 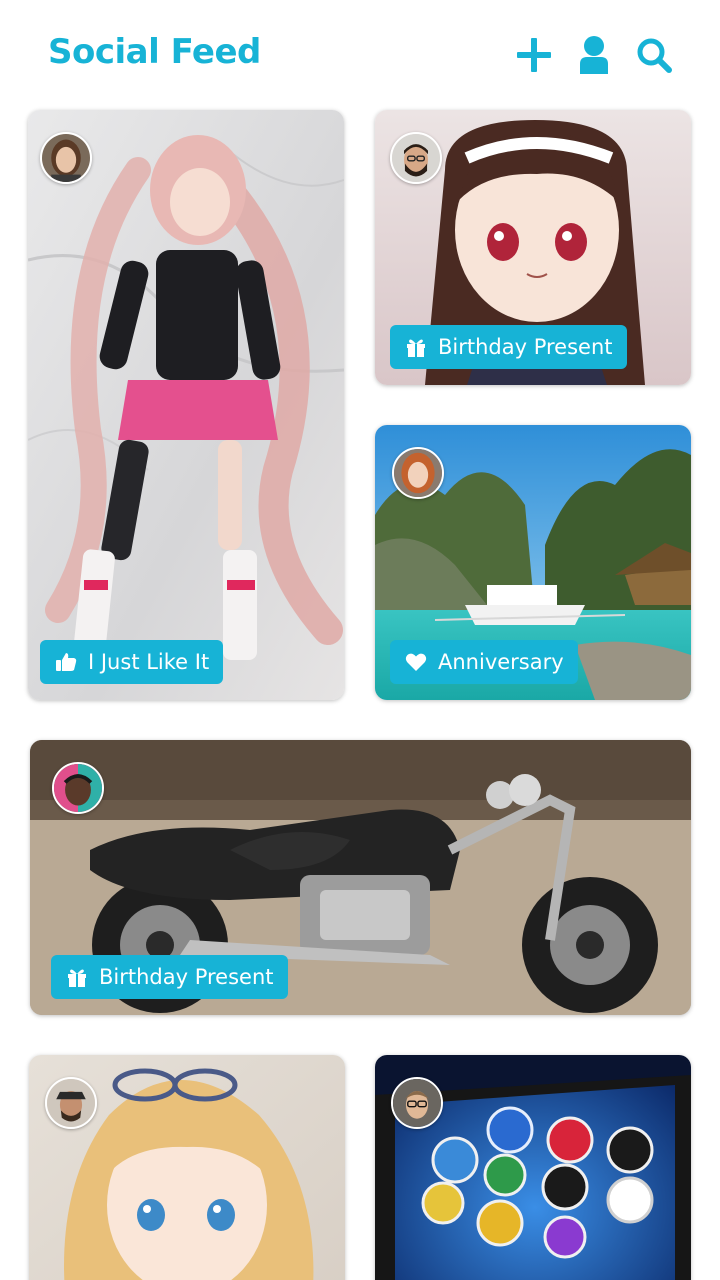 I want to click on post-tag-label: Anniversary, so click(x=501, y=662).